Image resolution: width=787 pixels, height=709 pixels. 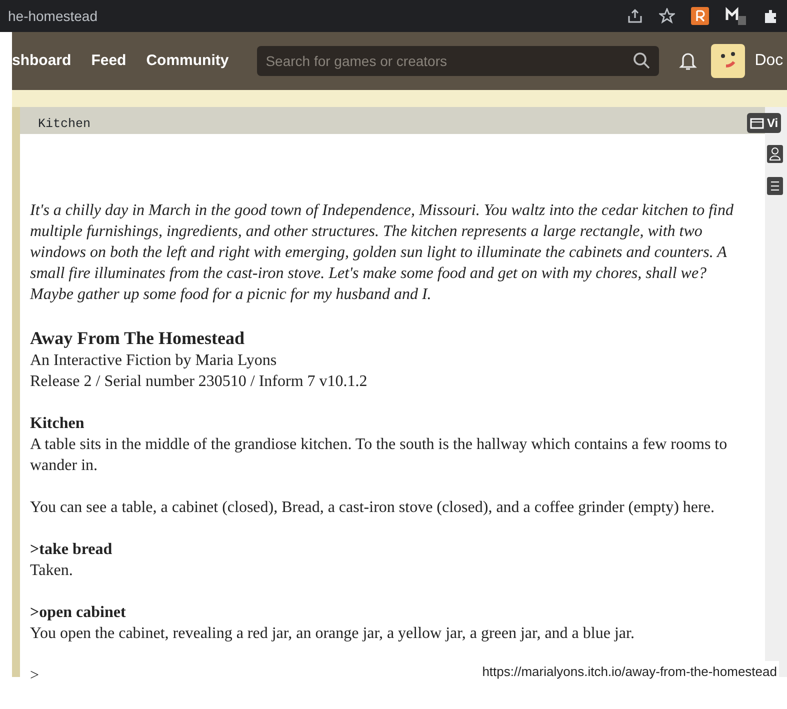 I want to click on share-icon, so click(x=635, y=16).